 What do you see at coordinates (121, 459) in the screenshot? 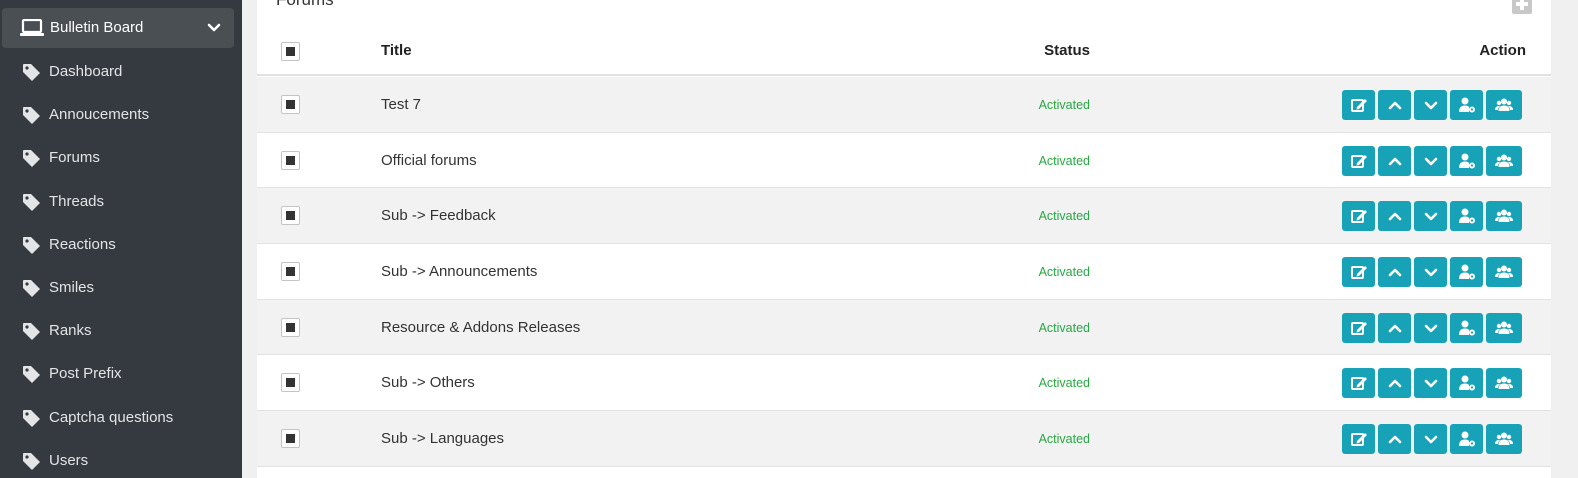
I see `sidebar-item-users: Users` at bounding box center [121, 459].